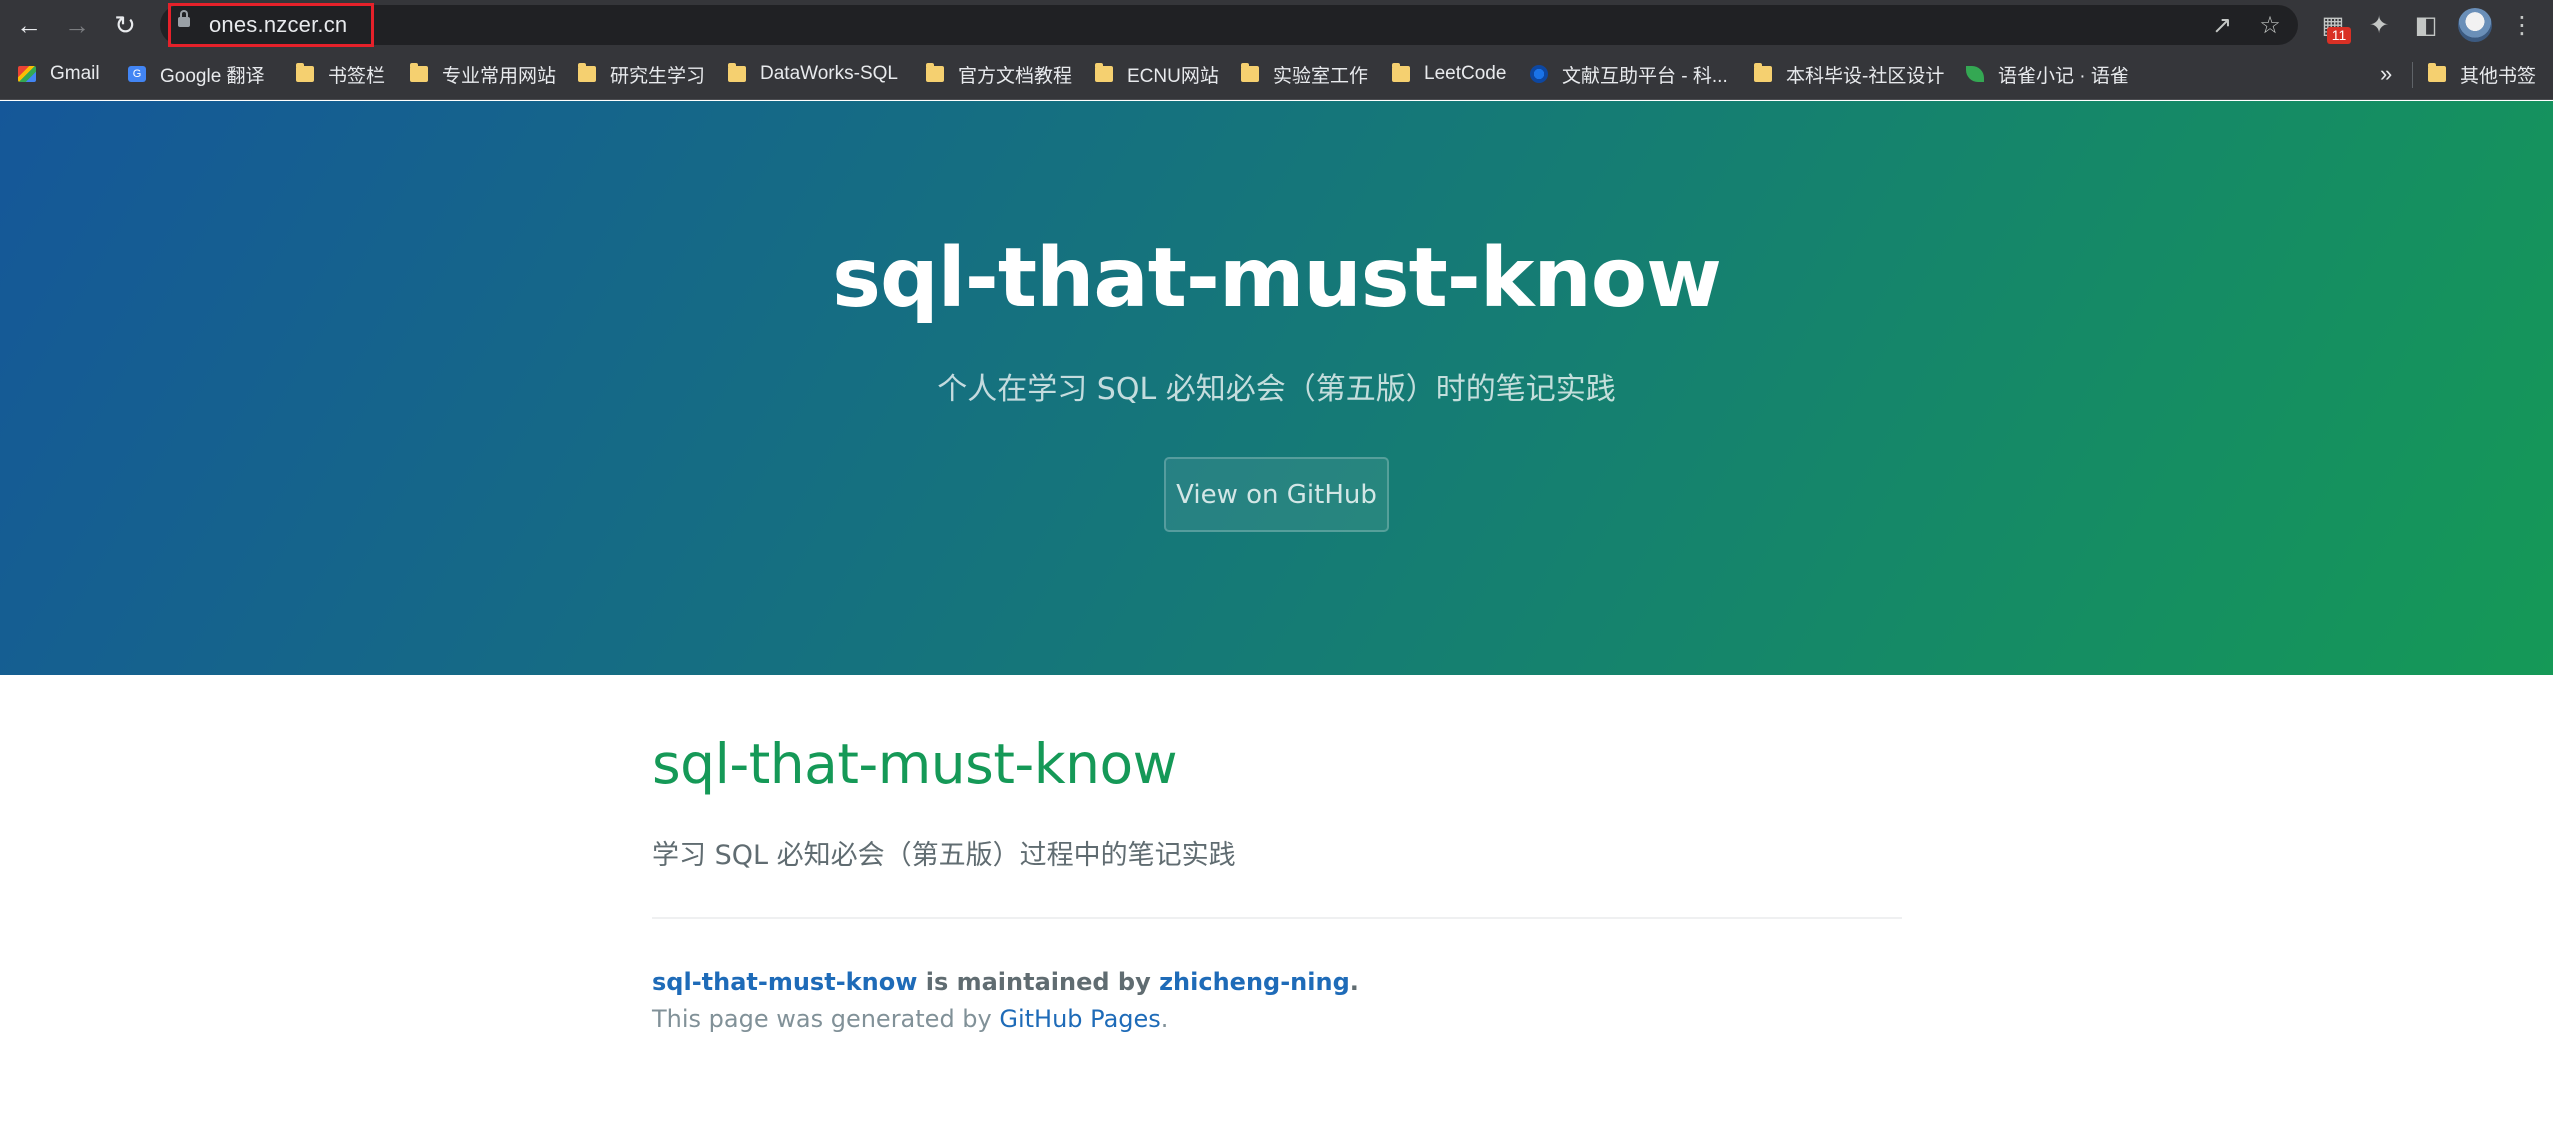  Describe the element at coordinates (75, 73) in the screenshot. I see `bookmark-label: Gmail` at that location.